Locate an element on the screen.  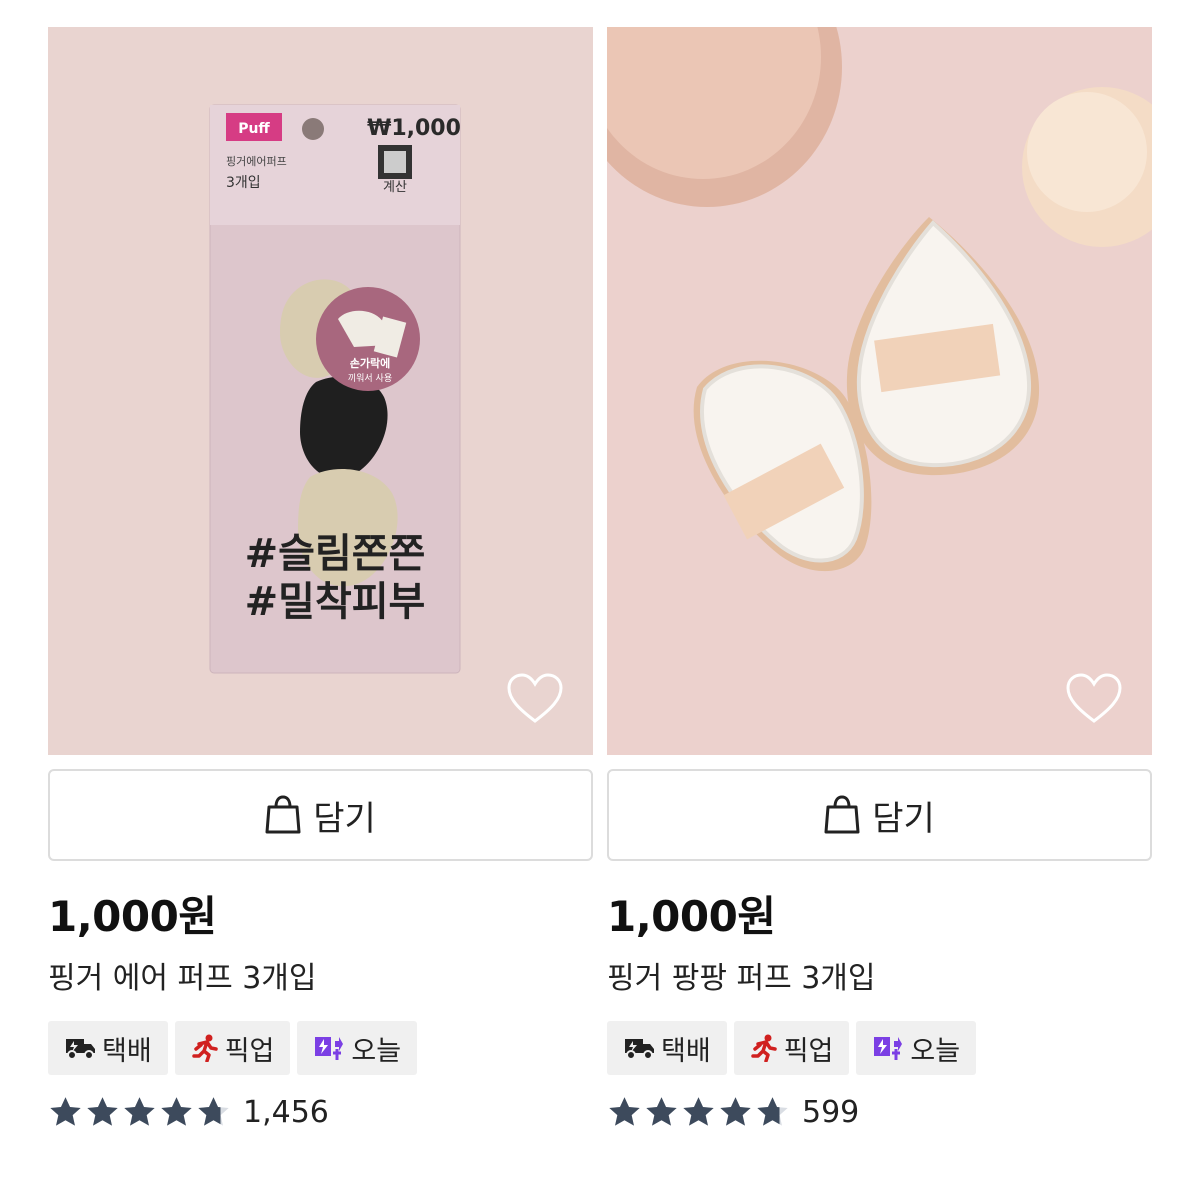
product-title: 핑거 팡팡 퍼프 3개입 is located at coordinates (879, 979).